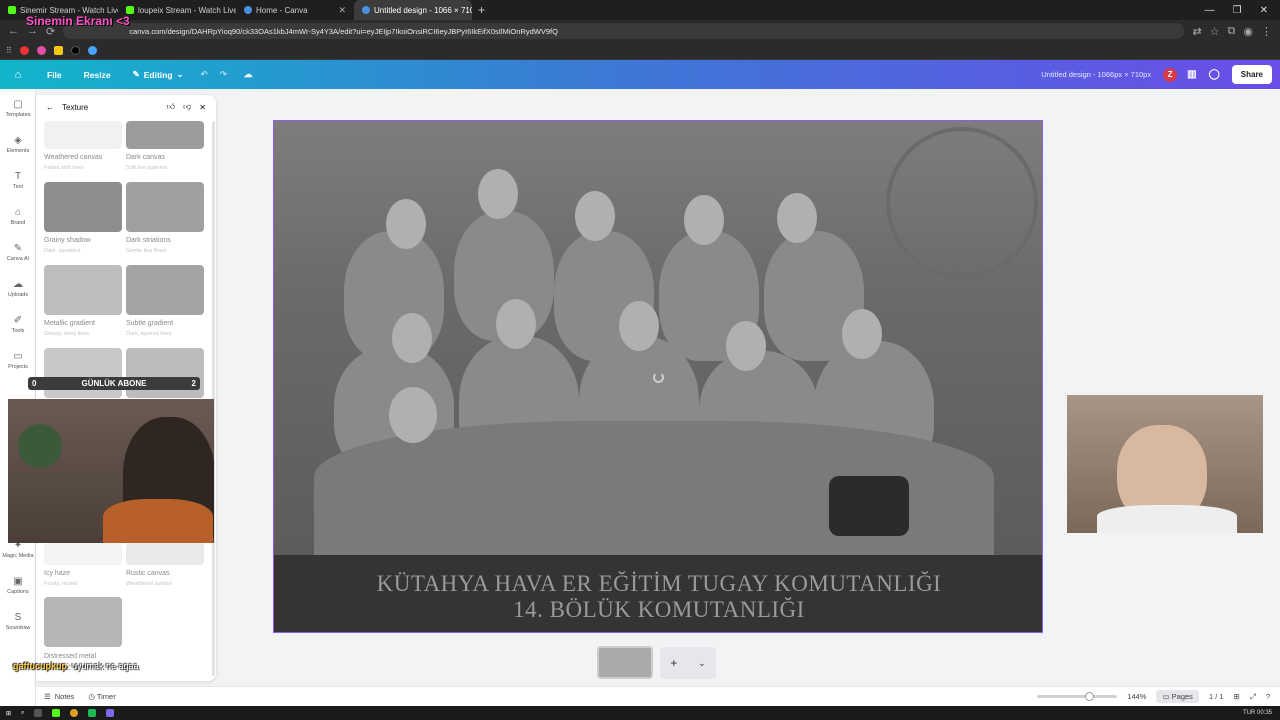  I want to click on sidebar-item-label: Tools, so click(18, 331).